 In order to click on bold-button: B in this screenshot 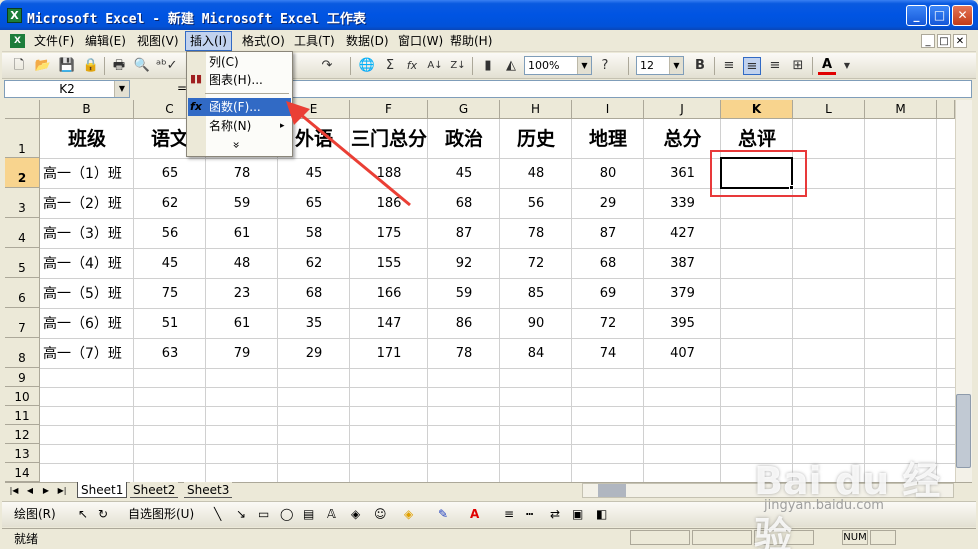, I will do `click(700, 66)`.